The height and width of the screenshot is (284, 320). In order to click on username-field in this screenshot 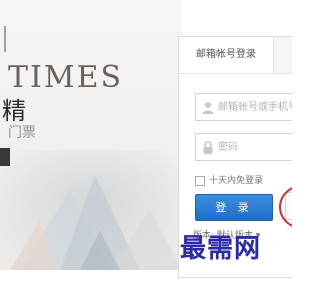, I will do `click(243, 107)`.